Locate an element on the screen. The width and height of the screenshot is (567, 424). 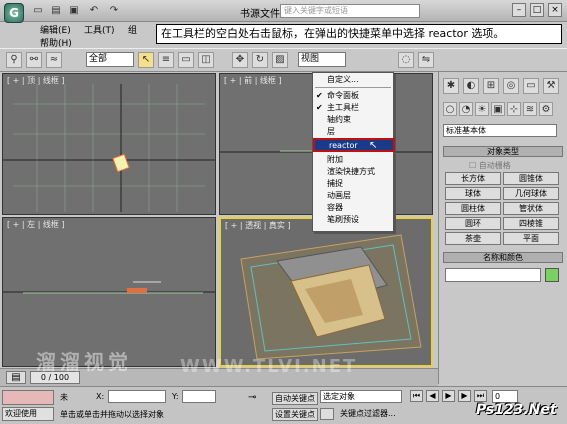
undo-icon: ↶ is located at coordinates (94, 11).